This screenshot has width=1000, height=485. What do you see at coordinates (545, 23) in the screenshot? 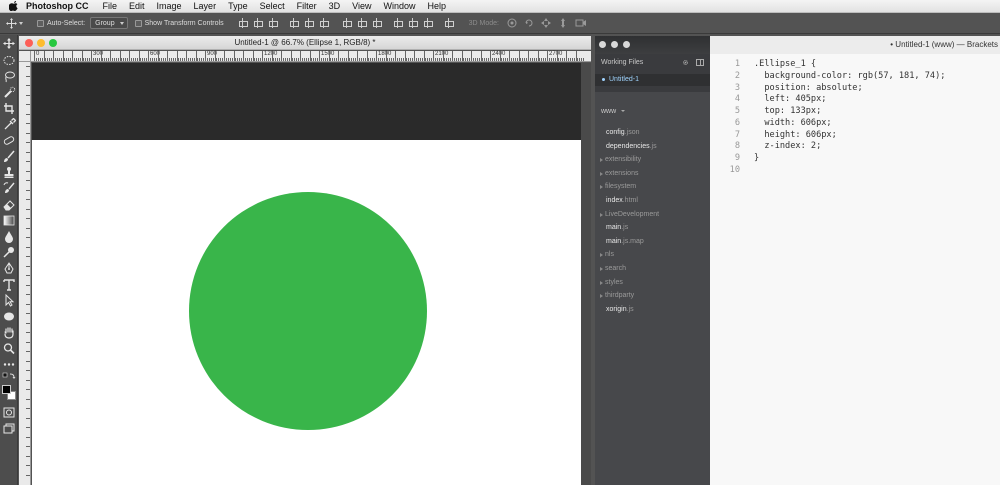
I see `3d-pan-icon` at bounding box center [545, 23].